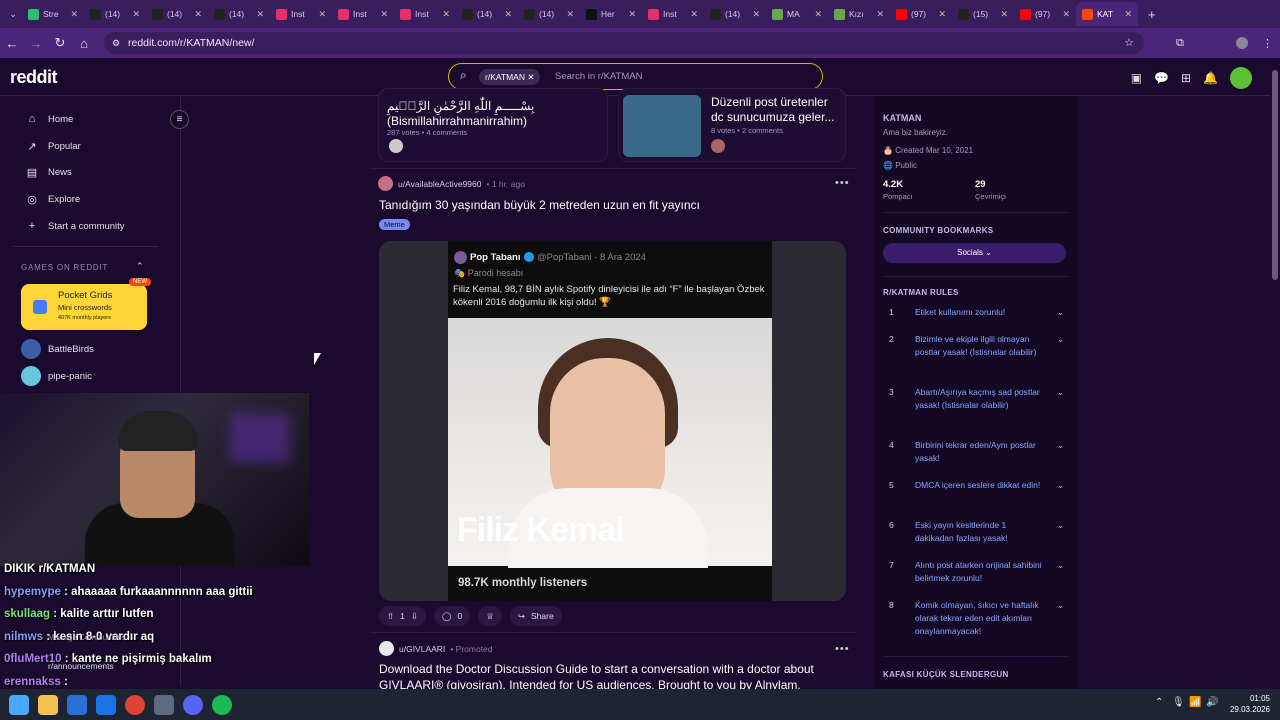 This screenshot has height=720, width=1280. I want to click on author-avatar, so click(385, 183).